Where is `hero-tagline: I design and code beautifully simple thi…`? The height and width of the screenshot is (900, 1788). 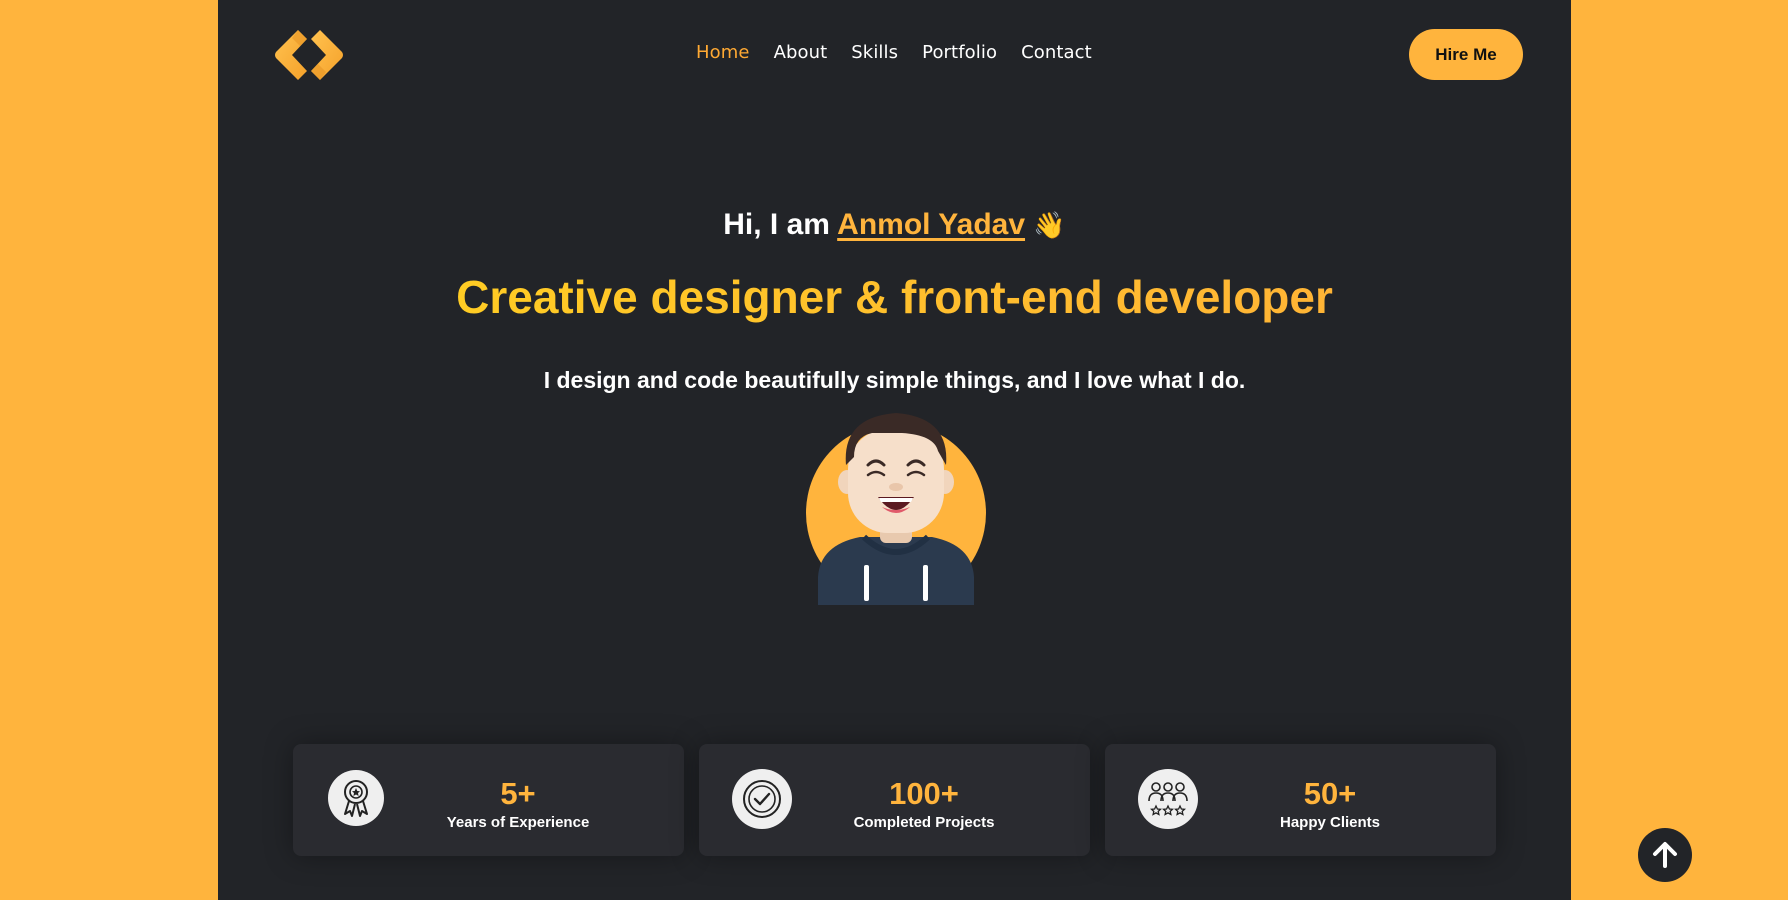 hero-tagline: I design and code beautifully simple thi… is located at coordinates (894, 380).